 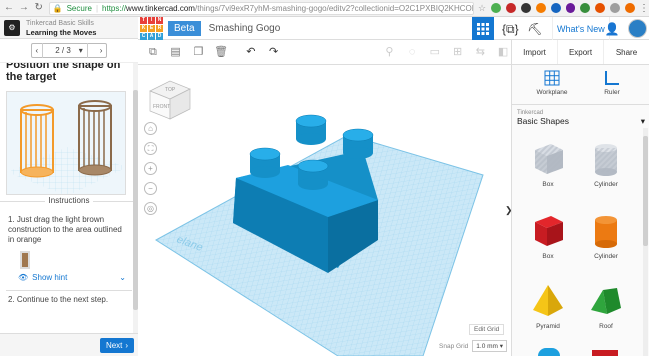 What do you see at coordinates (79, 8) in the screenshot?
I see `secure-label: Secure` at bounding box center [79, 8].